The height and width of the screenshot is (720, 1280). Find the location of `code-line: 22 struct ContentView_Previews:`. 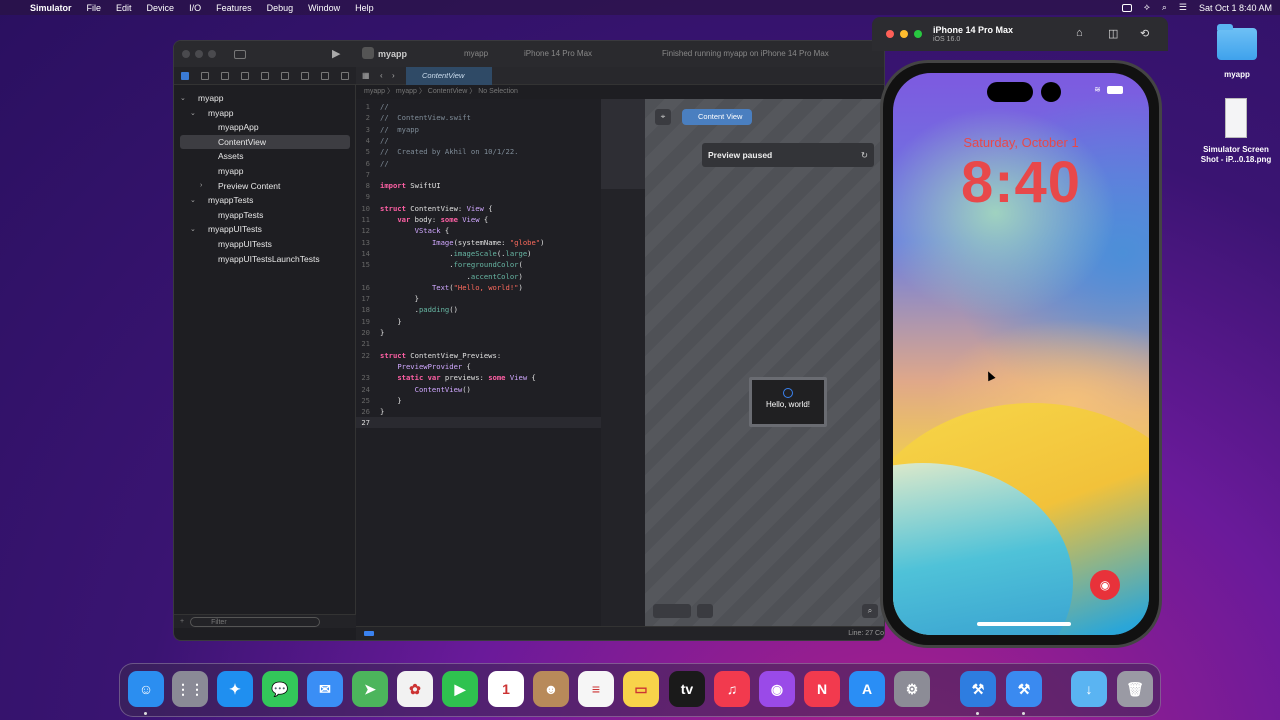

code-line: 22 struct ContentView_Previews: is located at coordinates (478, 355).